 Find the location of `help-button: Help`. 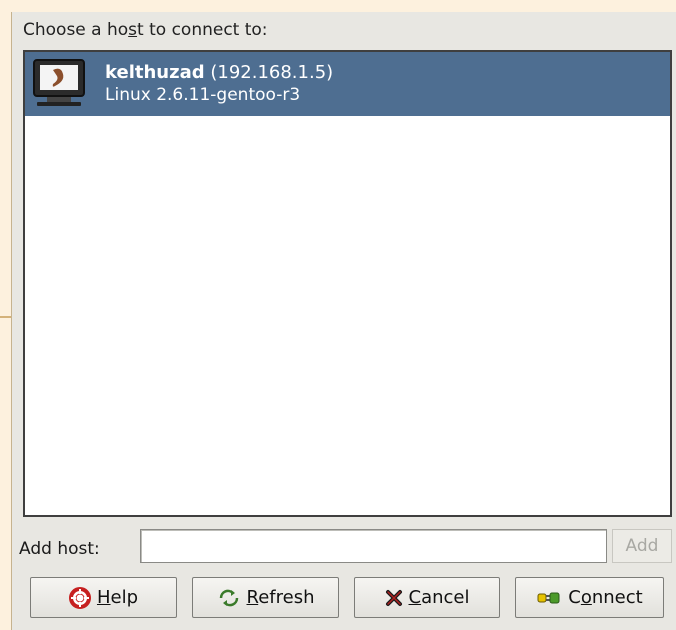

help-button: Help is located at coordinates (103, 597).